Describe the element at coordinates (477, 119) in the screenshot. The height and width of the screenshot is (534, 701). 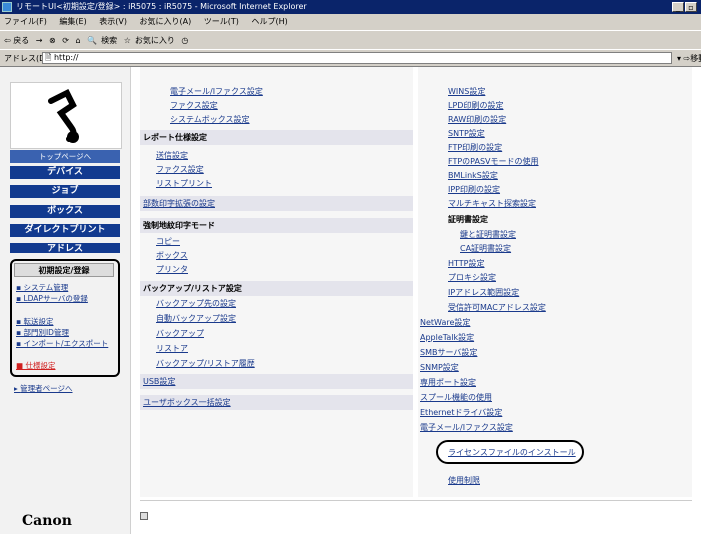
I see `right-link: RAW印刷の設定` at that location.